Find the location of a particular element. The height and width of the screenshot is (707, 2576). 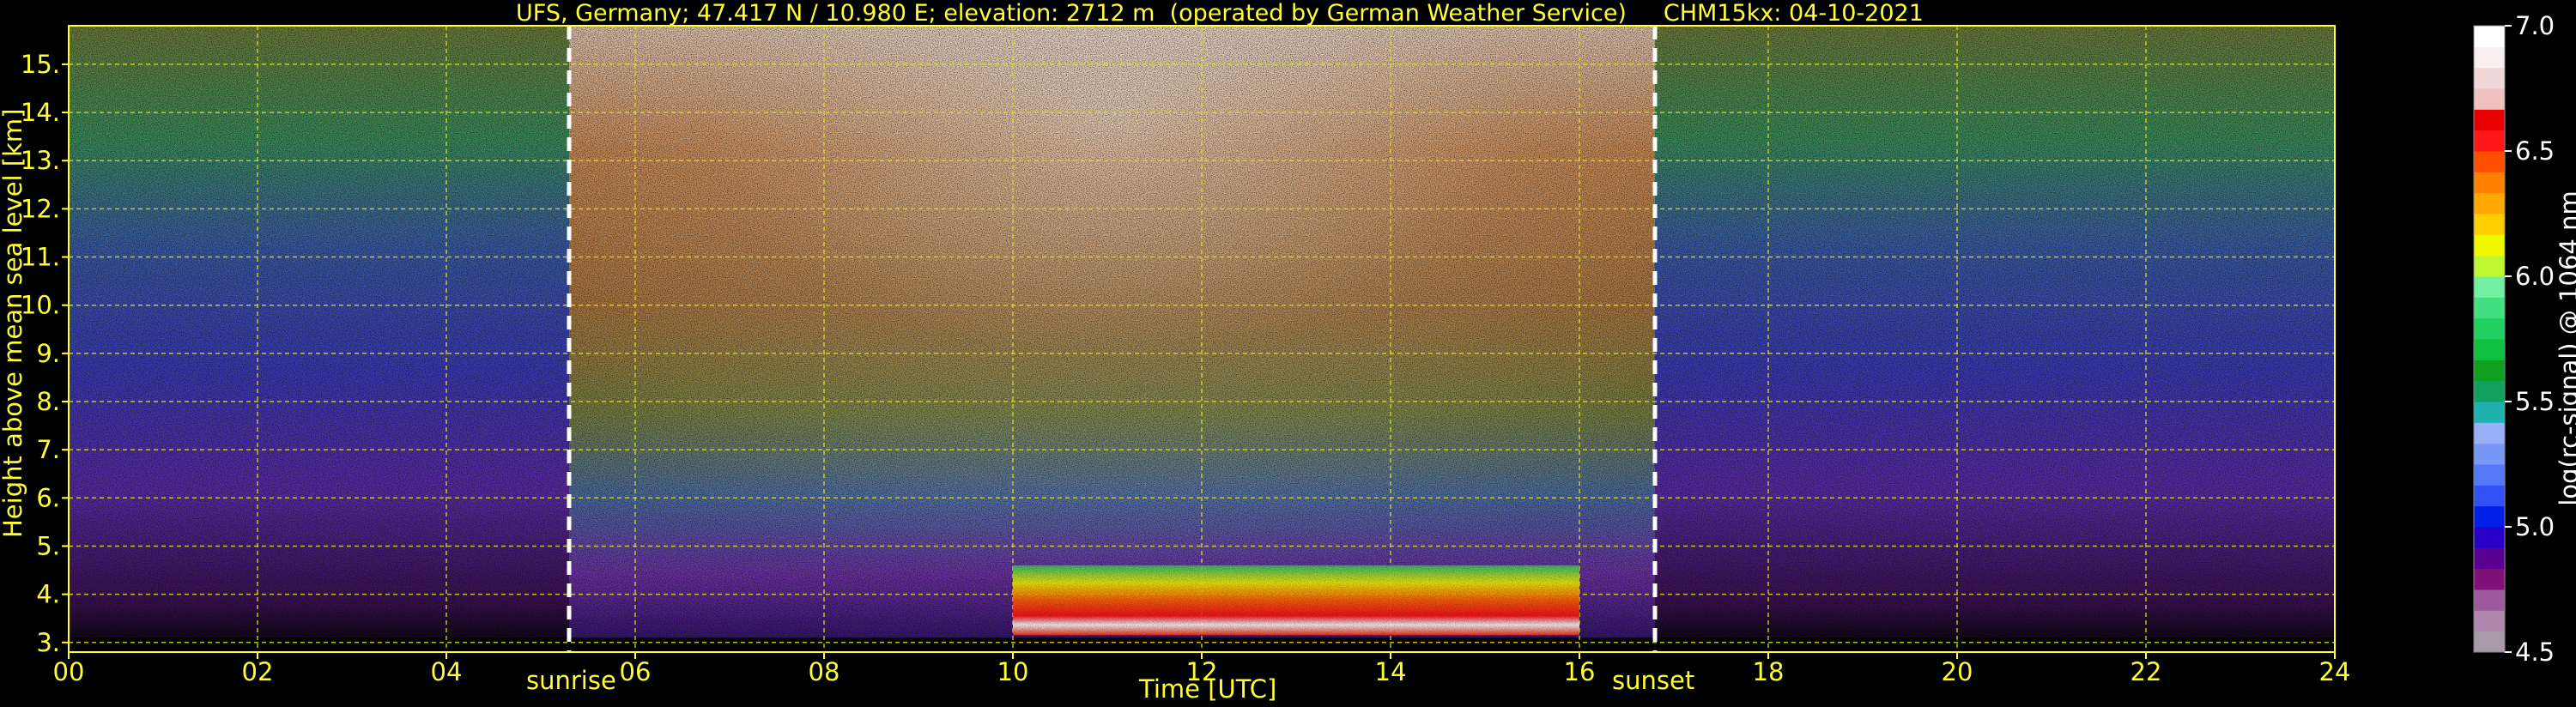

y-tick-label: 3. is located at coordinates (48, 642).